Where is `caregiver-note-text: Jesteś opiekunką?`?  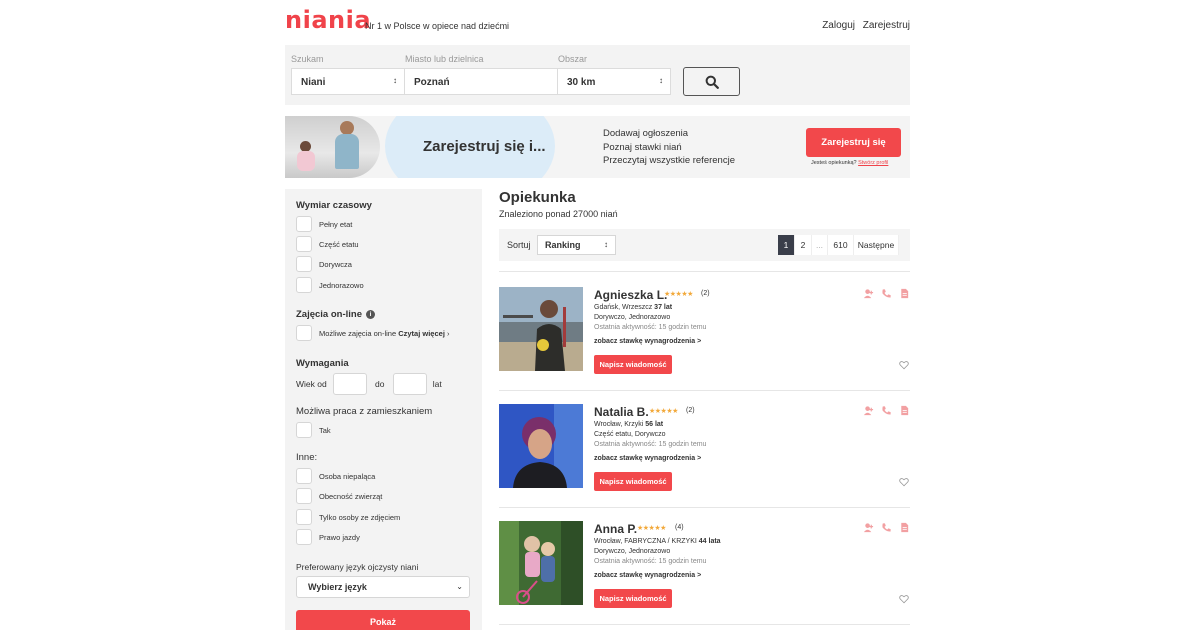 caregiver-note-text: Jesteś opiekunką? is located at coordinates (834, 163).